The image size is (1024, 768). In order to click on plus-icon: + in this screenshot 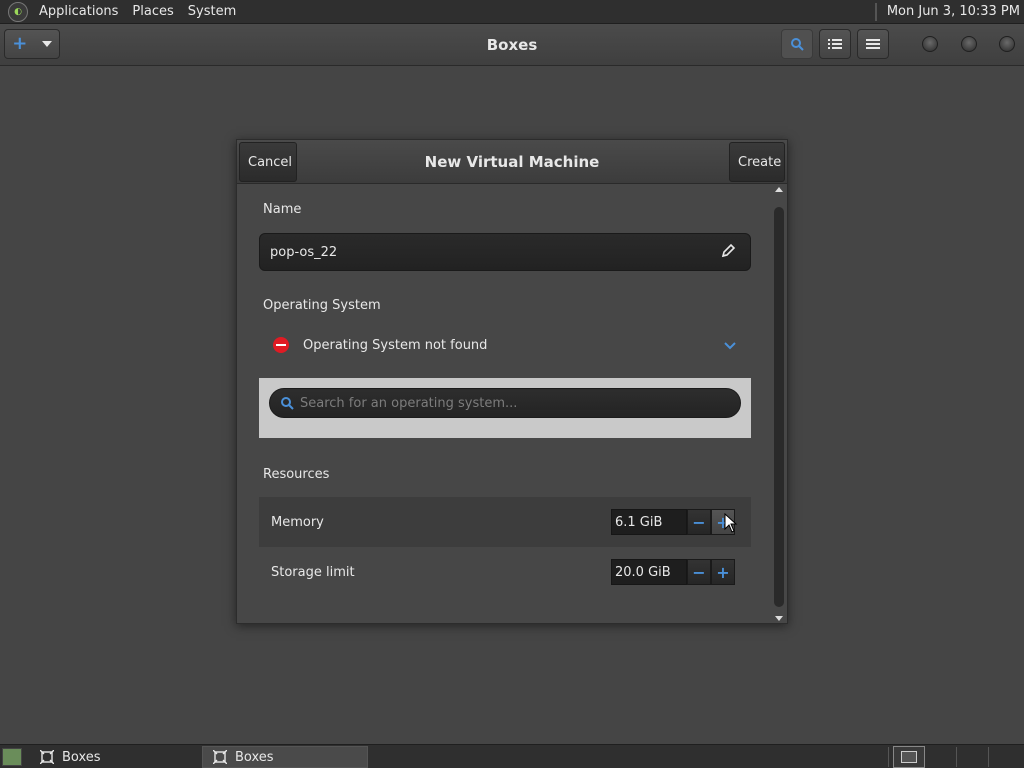, I will do `click(20, 43)`.